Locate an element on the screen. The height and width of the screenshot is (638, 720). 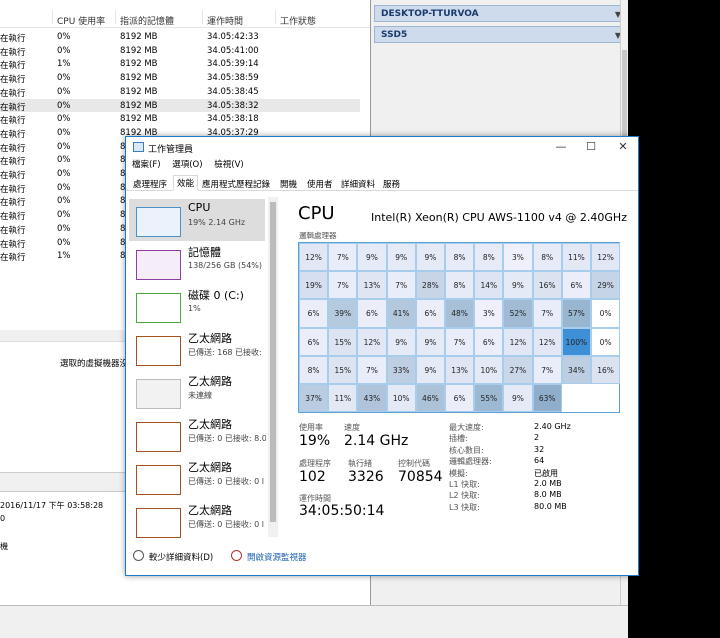
column-status: 工作狀態 is located at coordinates (298, 20).